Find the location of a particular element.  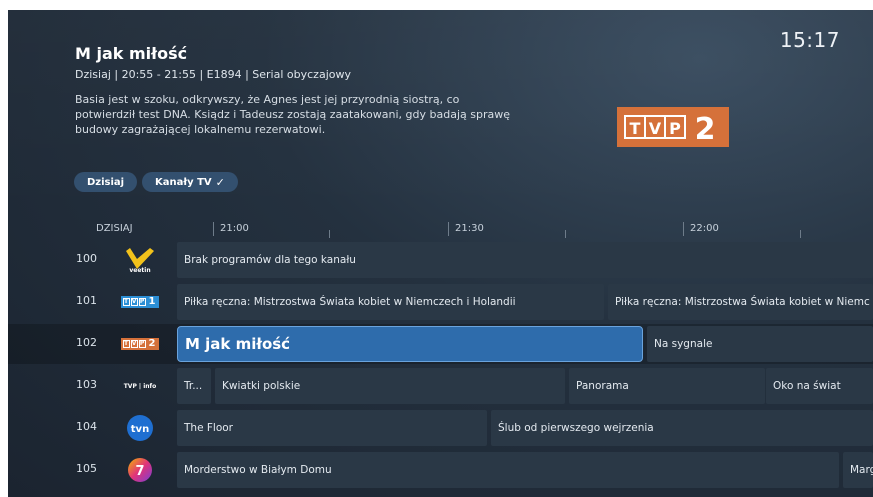

tvp-info-logo-text: TVP | info is located at coordinates (140, 386).